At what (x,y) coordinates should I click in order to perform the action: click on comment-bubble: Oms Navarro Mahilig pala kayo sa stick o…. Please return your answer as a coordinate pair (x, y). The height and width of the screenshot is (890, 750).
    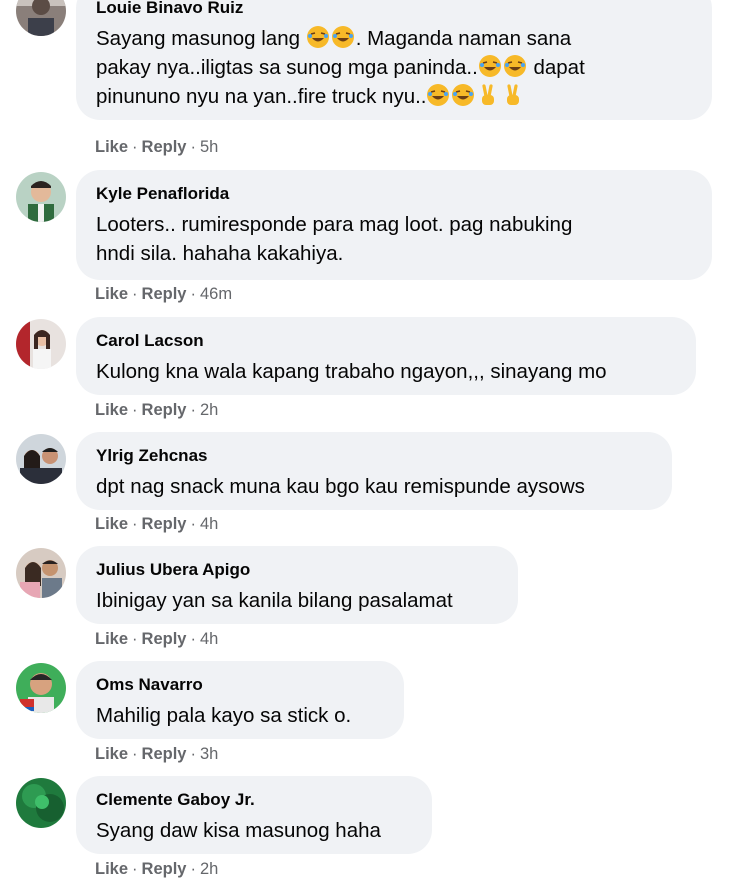
    Looking at the image, I should click on (240, 700).